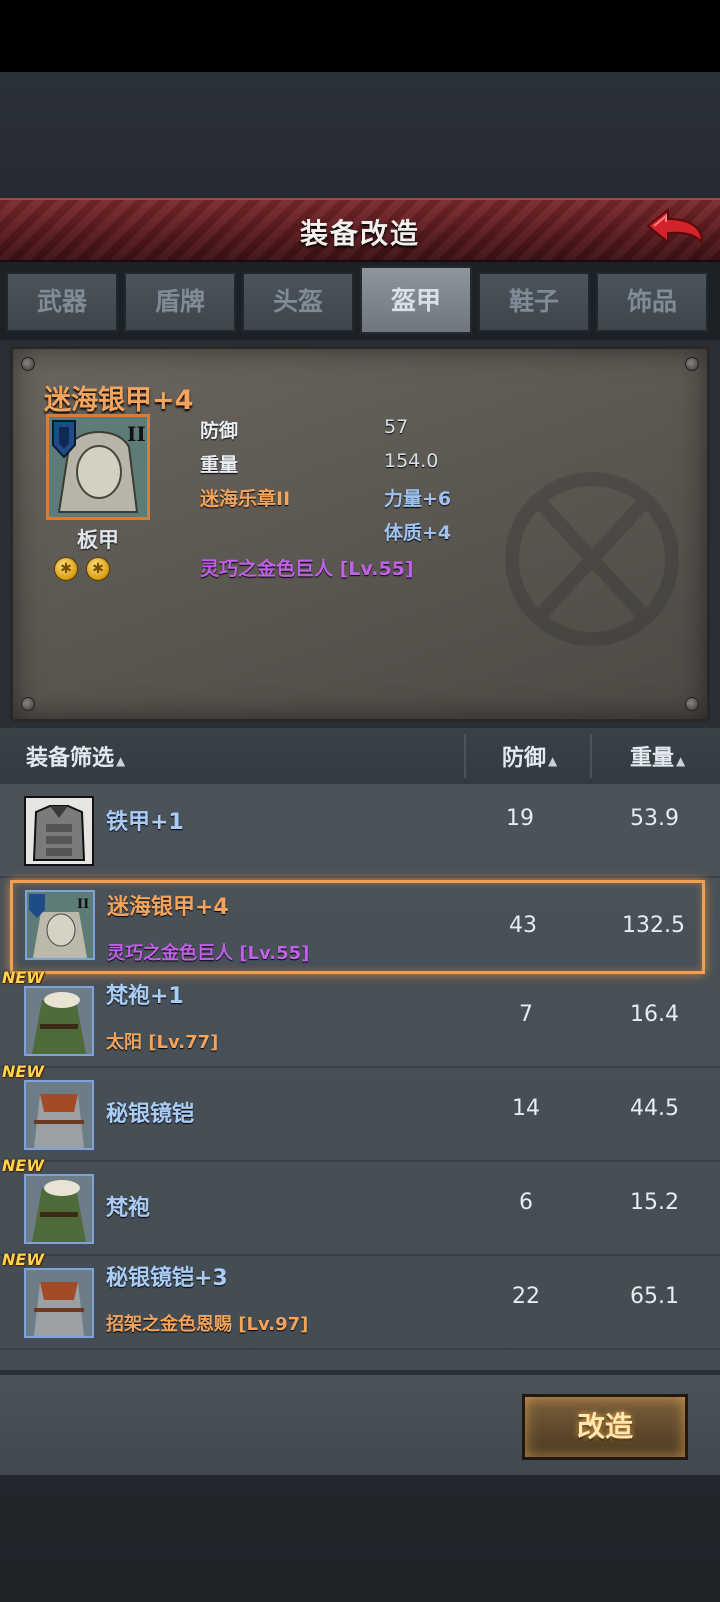 This screenshot has height=1602, width=720. I want to click on item-type-label: 板甲, so click(98, 540).